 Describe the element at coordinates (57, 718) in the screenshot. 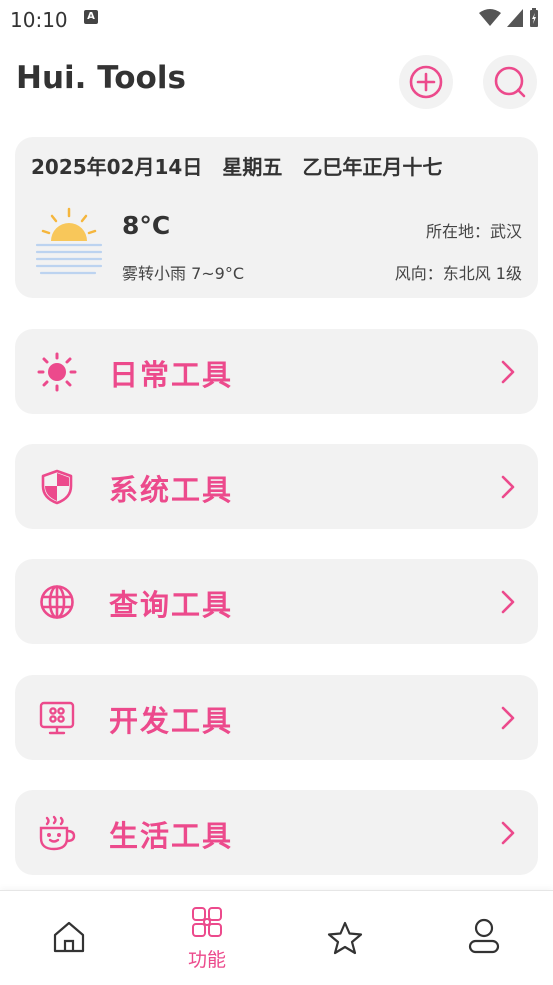

I see `monitor-icon` at that location.